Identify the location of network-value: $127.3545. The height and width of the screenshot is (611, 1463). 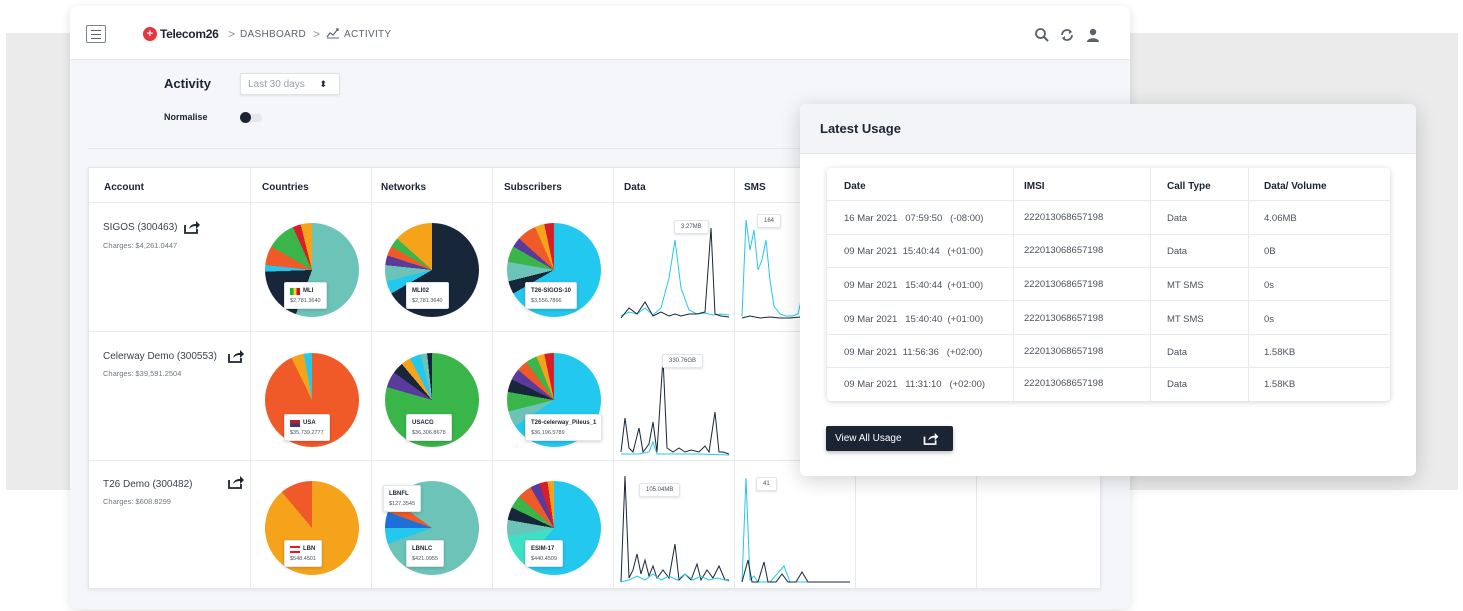
(402, 504).